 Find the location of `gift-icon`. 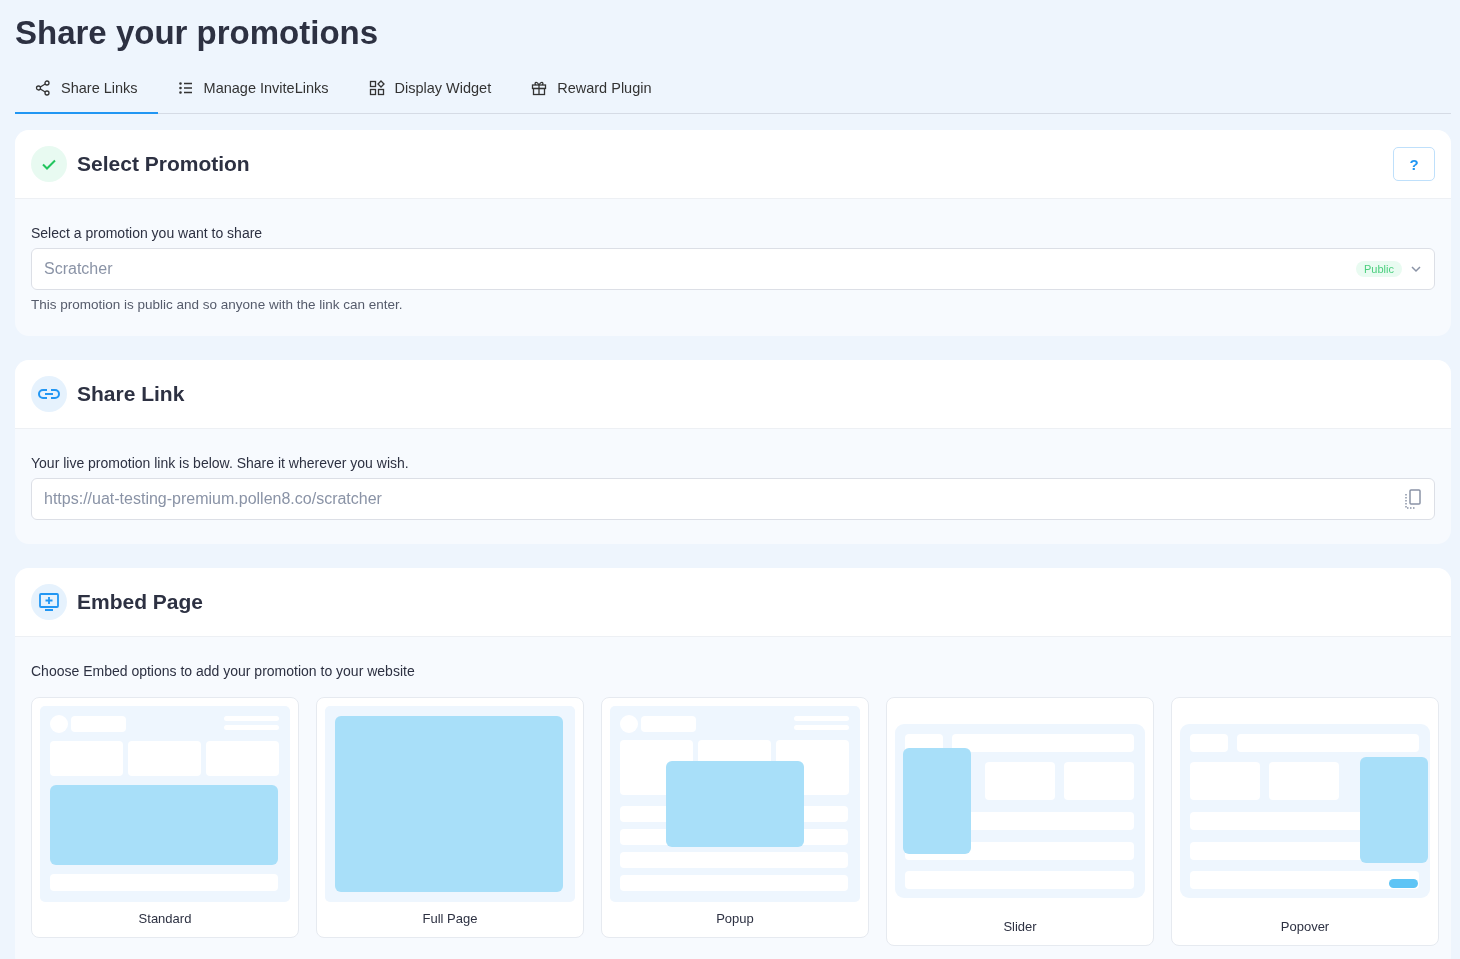

gift-icon is located at coordinates (539, 88).